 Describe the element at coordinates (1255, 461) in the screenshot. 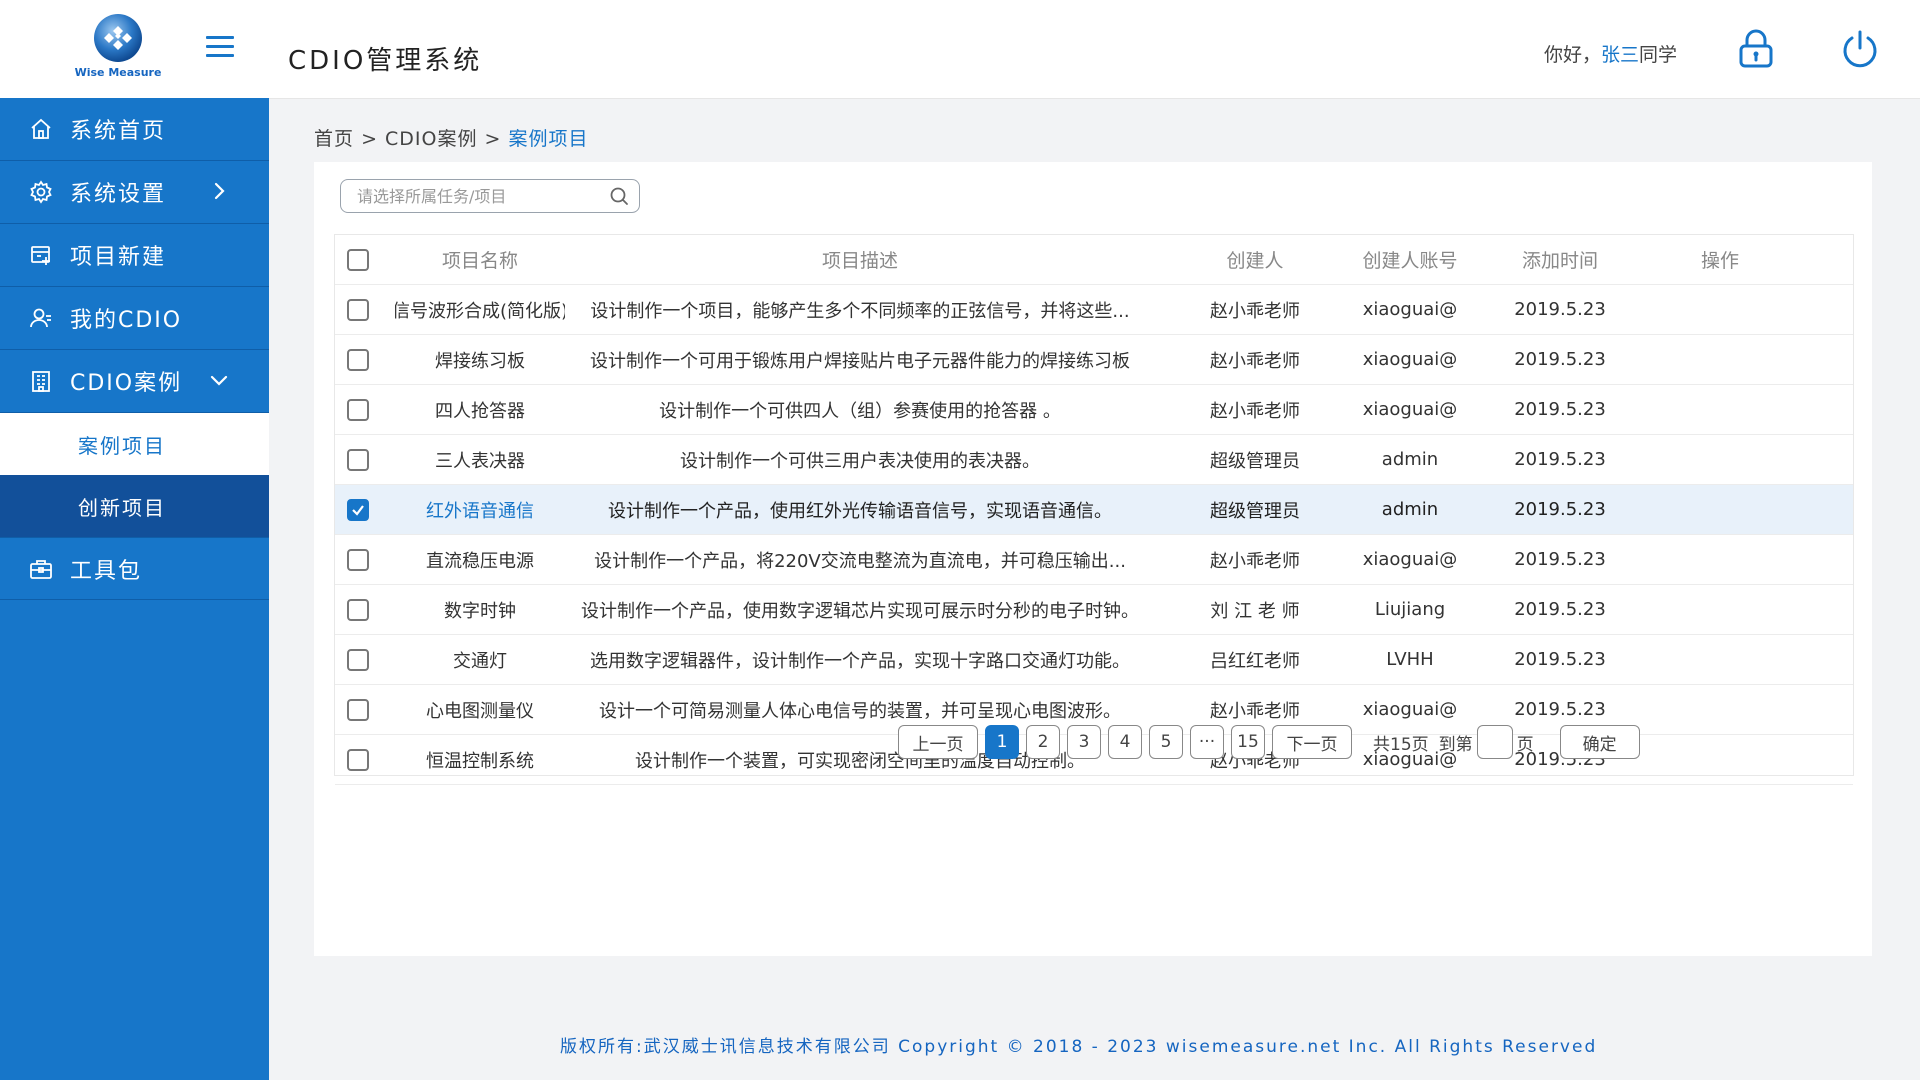

I see `cell-creator: 超级管理员` at that location.